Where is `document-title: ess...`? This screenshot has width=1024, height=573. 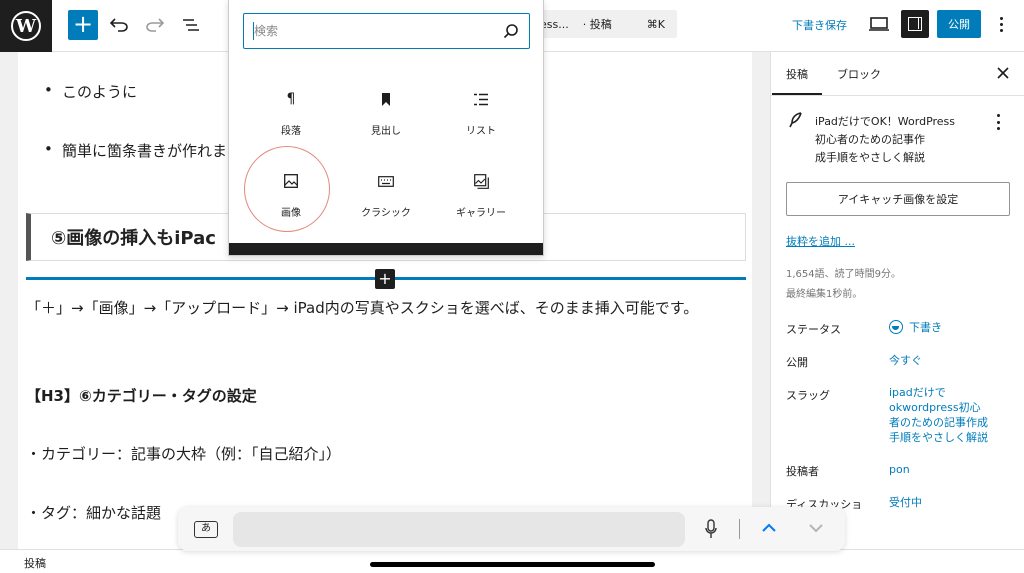
document-title: ess... is located at coordinates (554, 24).